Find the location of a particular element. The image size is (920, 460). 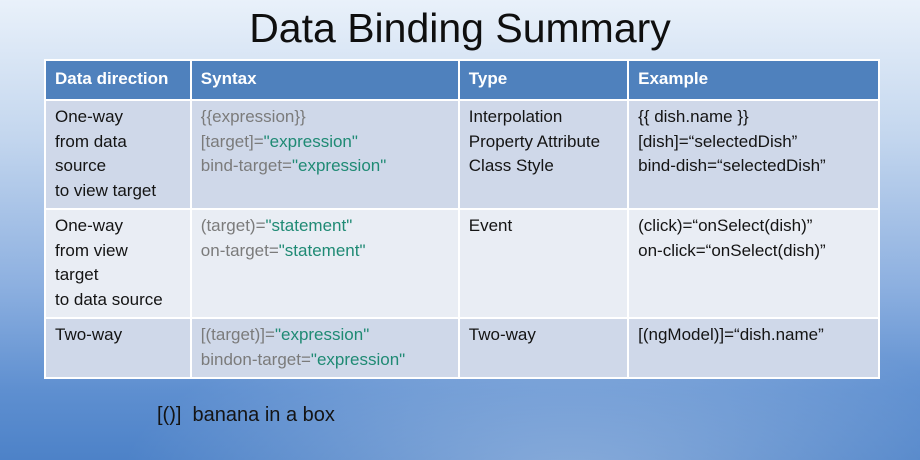

example-line: {{ dish.name }} is located at coordinates (693, 116).